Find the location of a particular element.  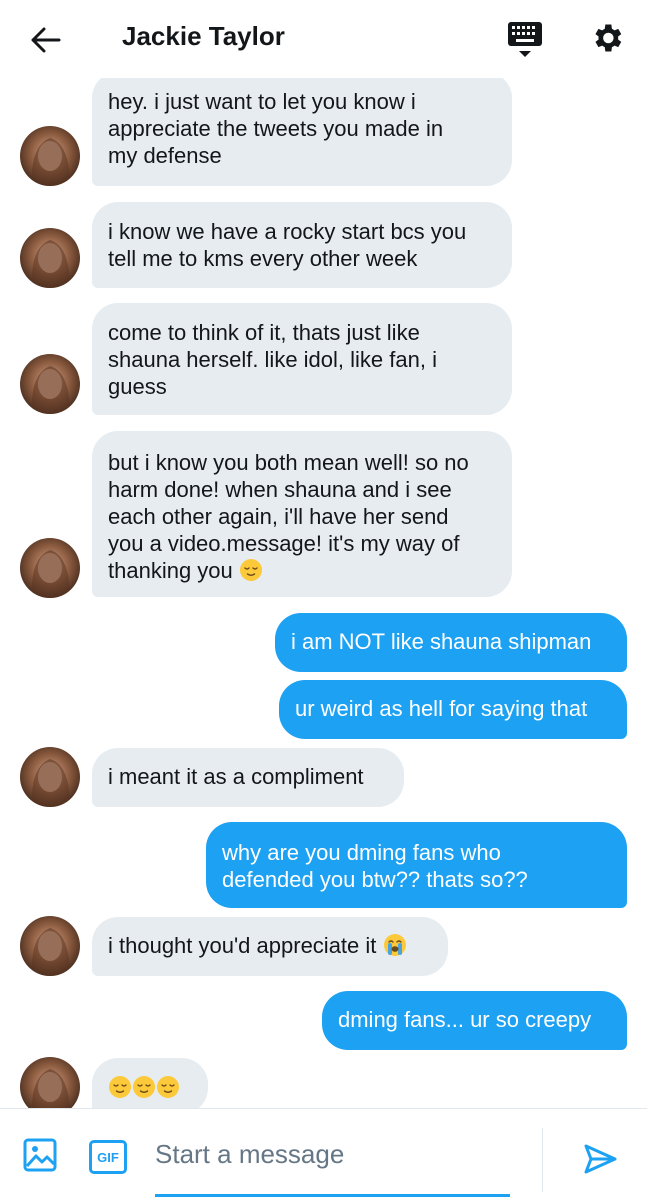

outgoing-message: i am NOT like shauna shipman is located at coordinates (451, 642).